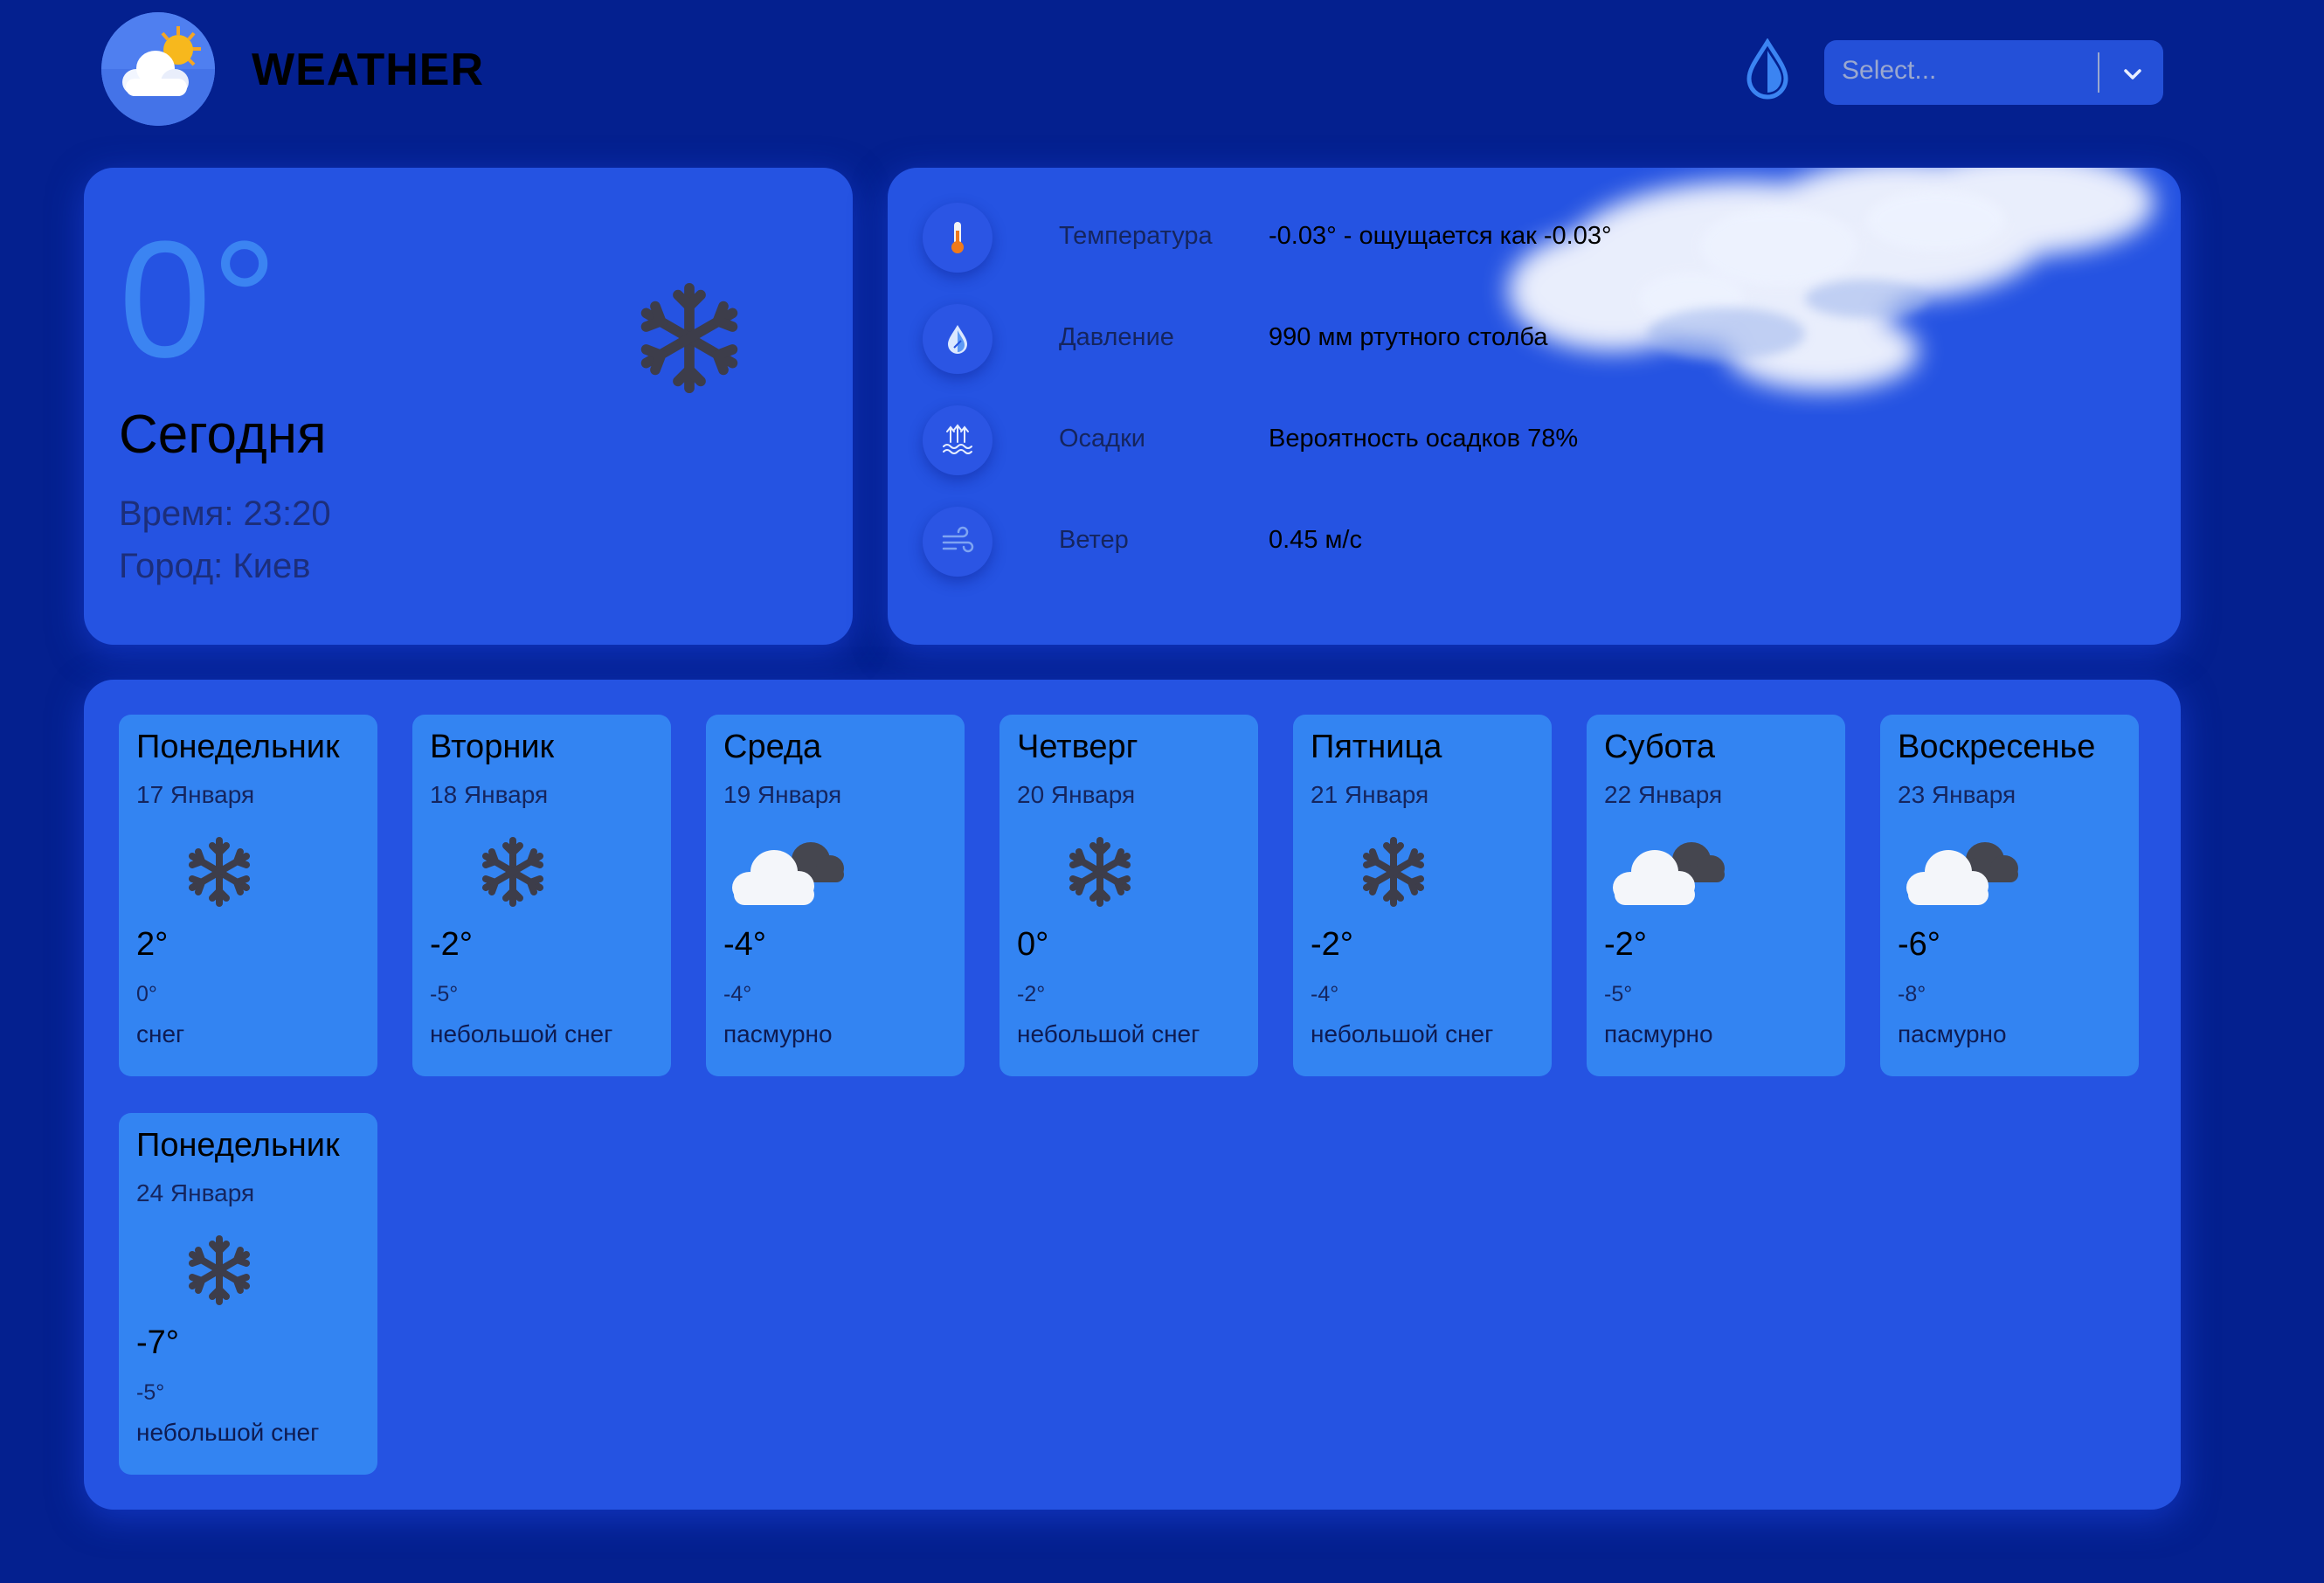 This screenshot has height=1583, width=2324. Describe the element at coordinates (1116, 337) in the screenshot. I see `detail-label: Давление` at that location.